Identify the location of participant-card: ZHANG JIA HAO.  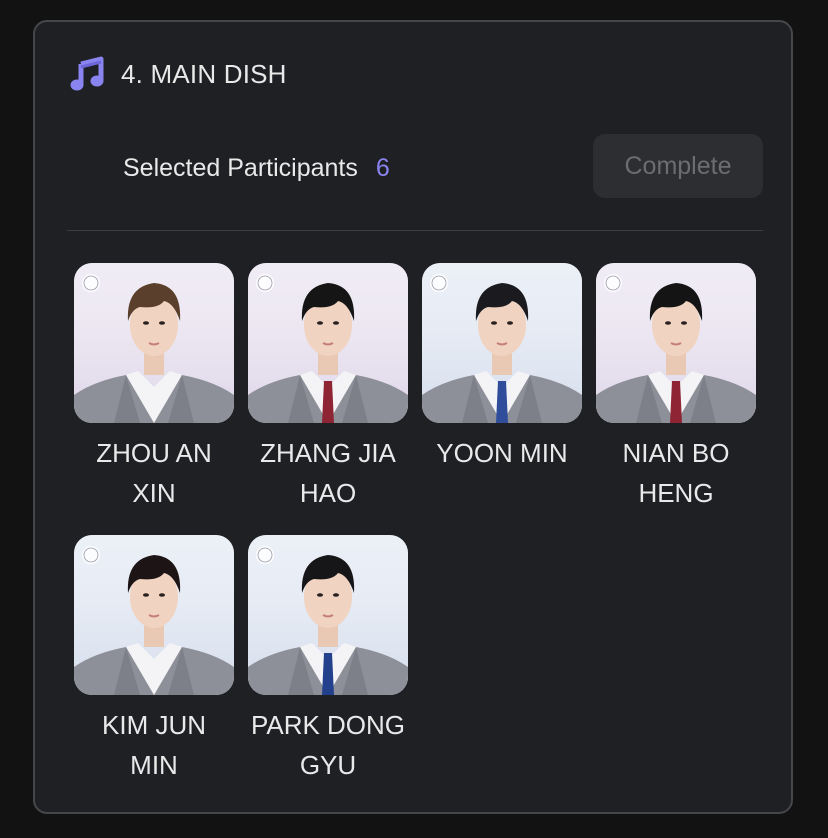
(328, 388).